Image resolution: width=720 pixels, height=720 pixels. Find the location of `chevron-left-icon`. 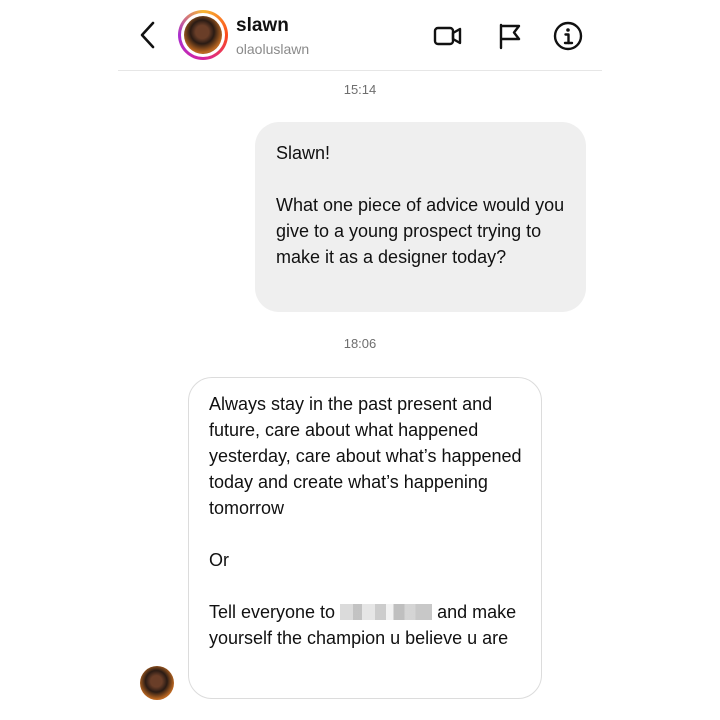

chevron-left-icon is located at coordinates (147, 35).